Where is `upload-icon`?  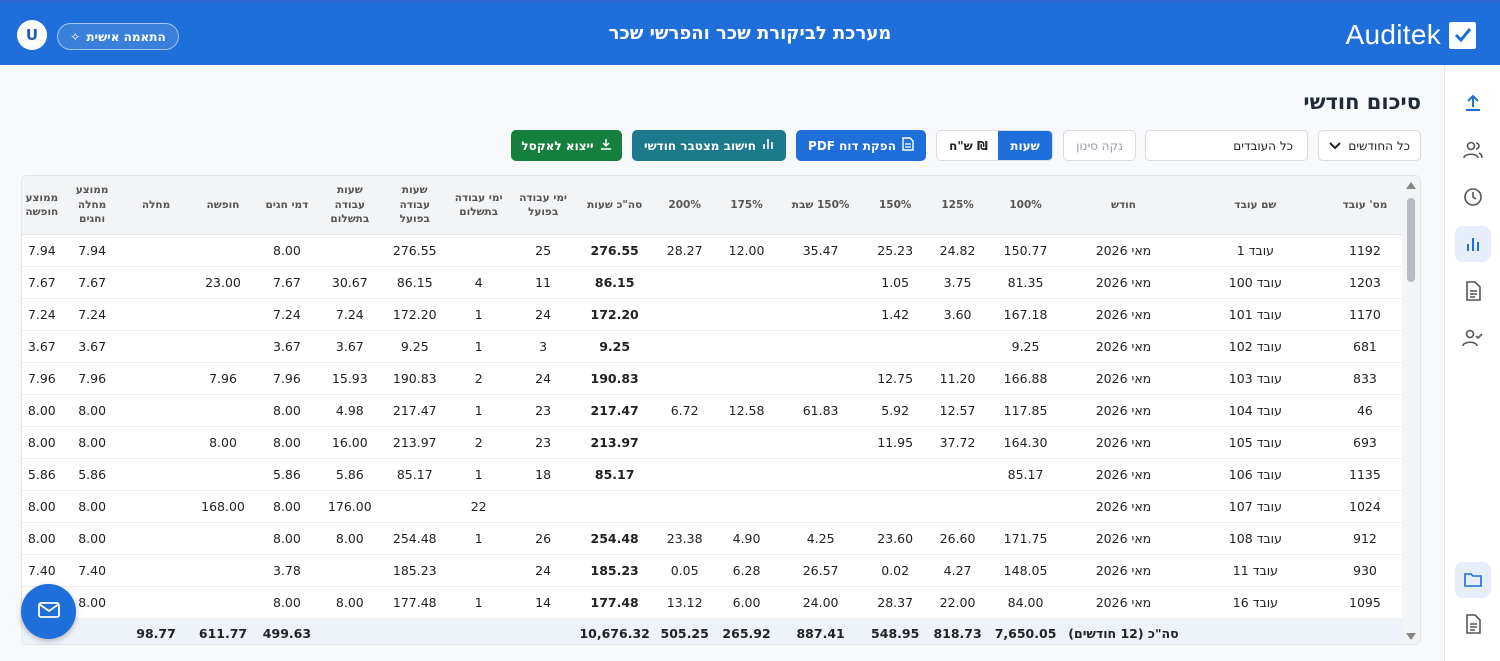 upload-icon is located at coordinates (1473, 103).